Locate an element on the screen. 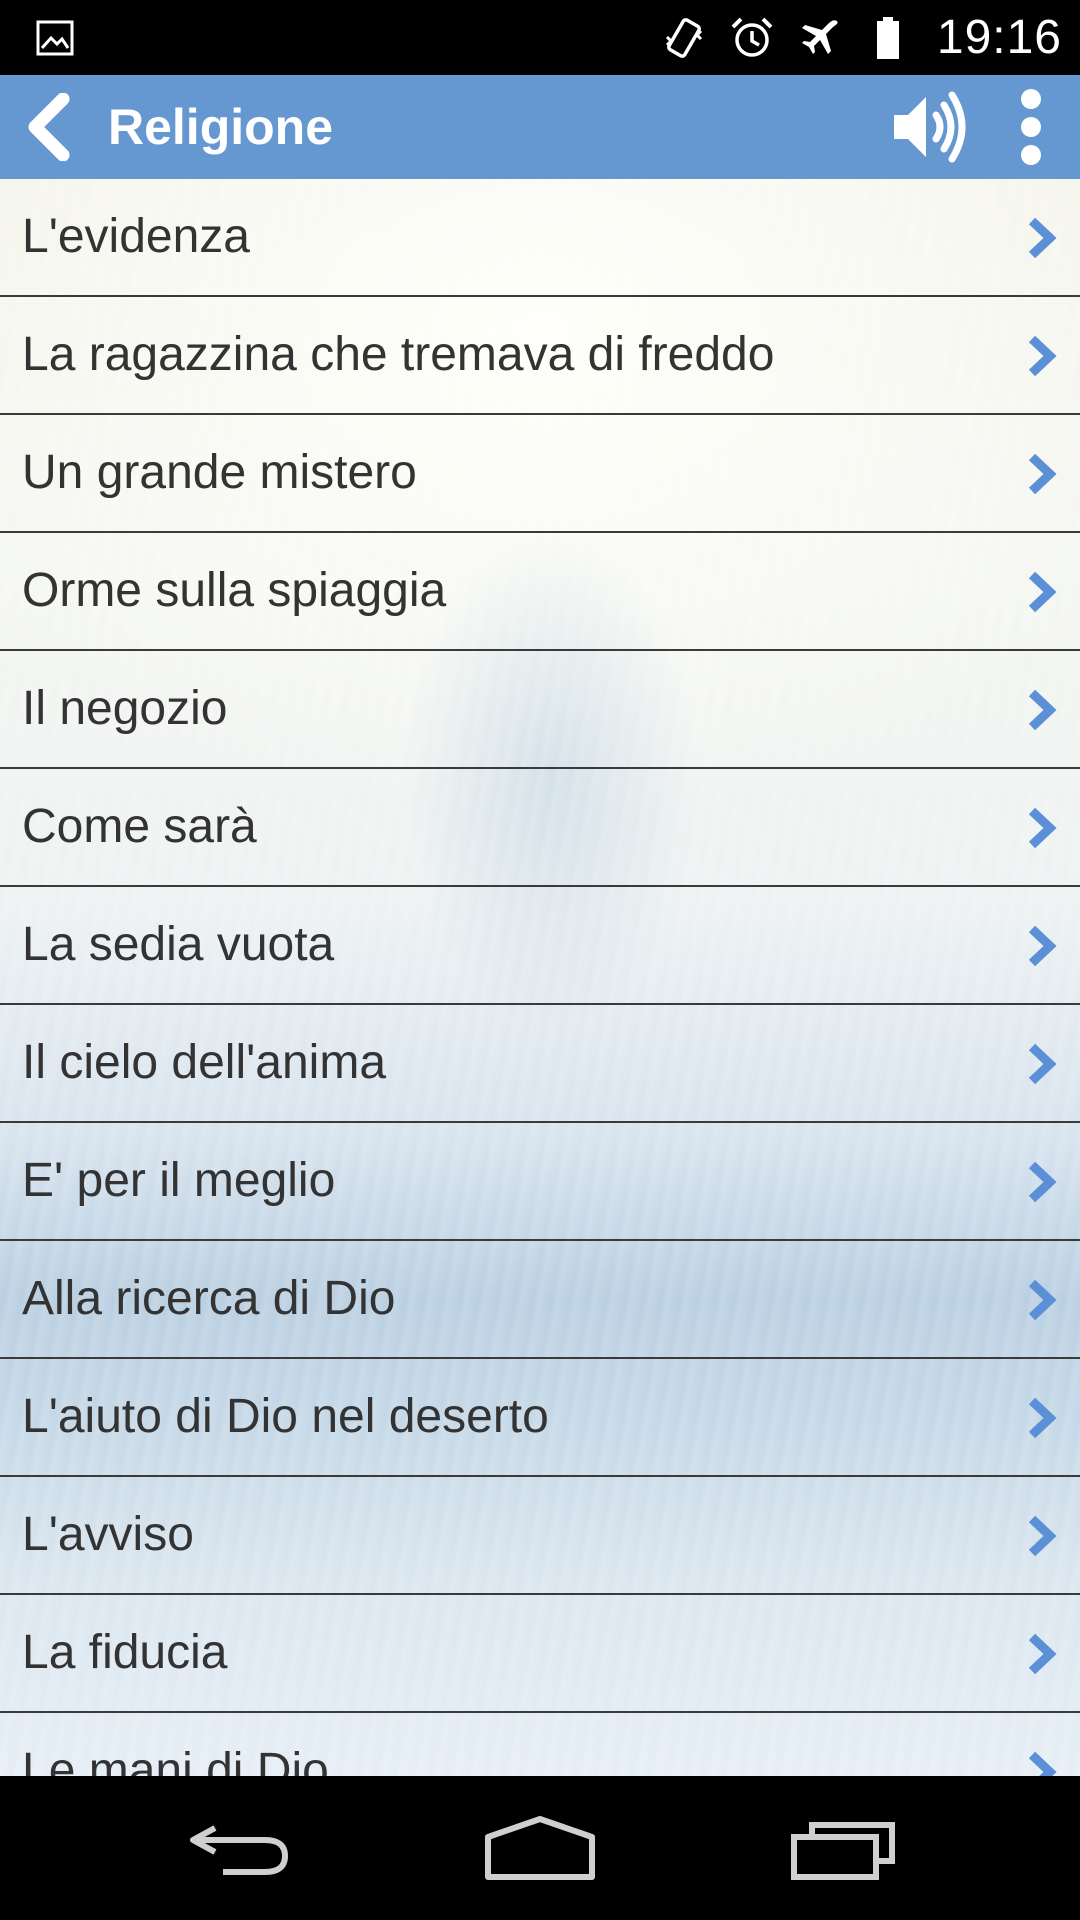 Image resolution: width=1080 pixels, height=1920 pixels. list-item: Orme sulla spiaggia is located at coordinates (540, 592).